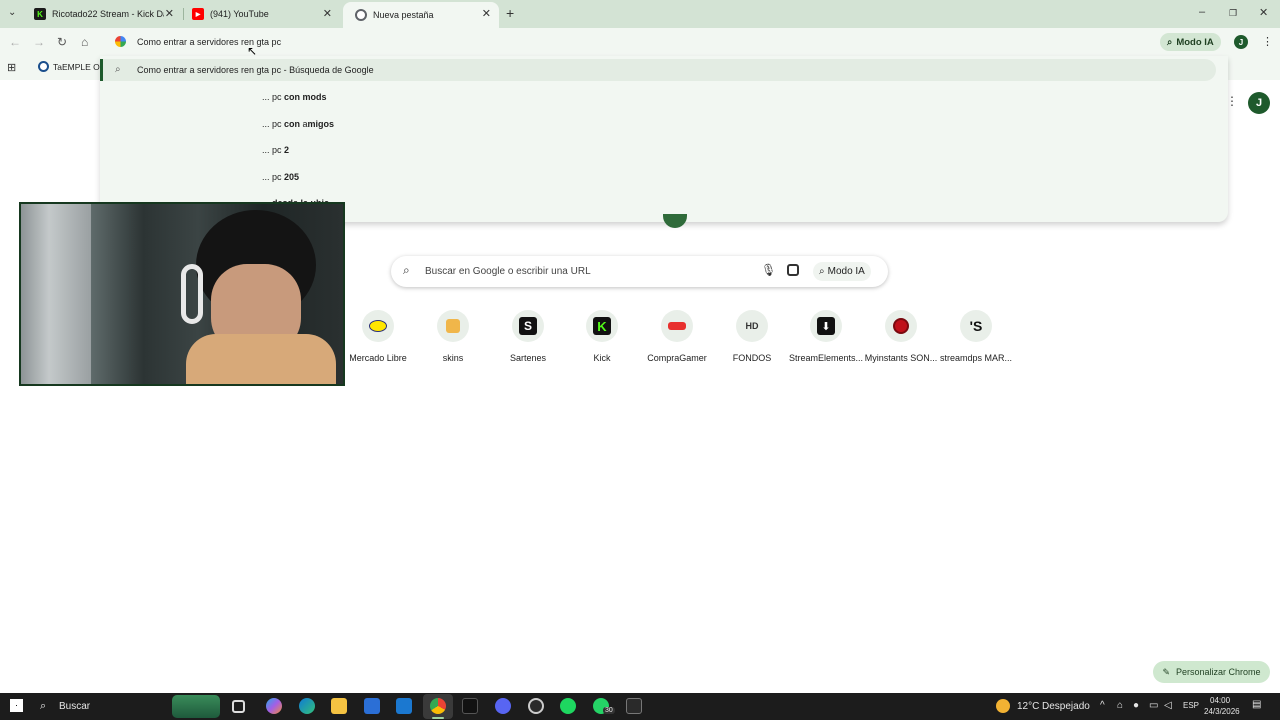 This screenshot has height=720, width=1280. What do you see at coordinates (602, 358) in the screenshot?
I see `shortcut-label: Kick` at bounding box center [602, 358].